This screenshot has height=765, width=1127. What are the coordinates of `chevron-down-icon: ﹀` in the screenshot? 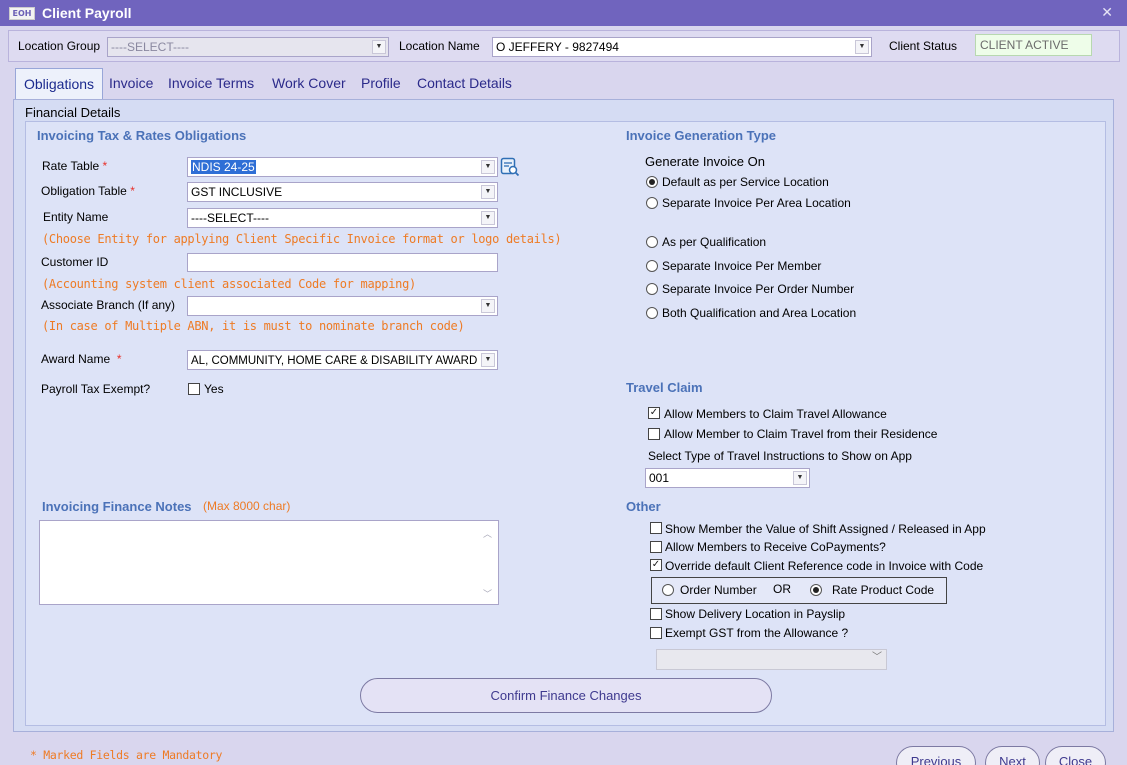 It's located at (877, 657).